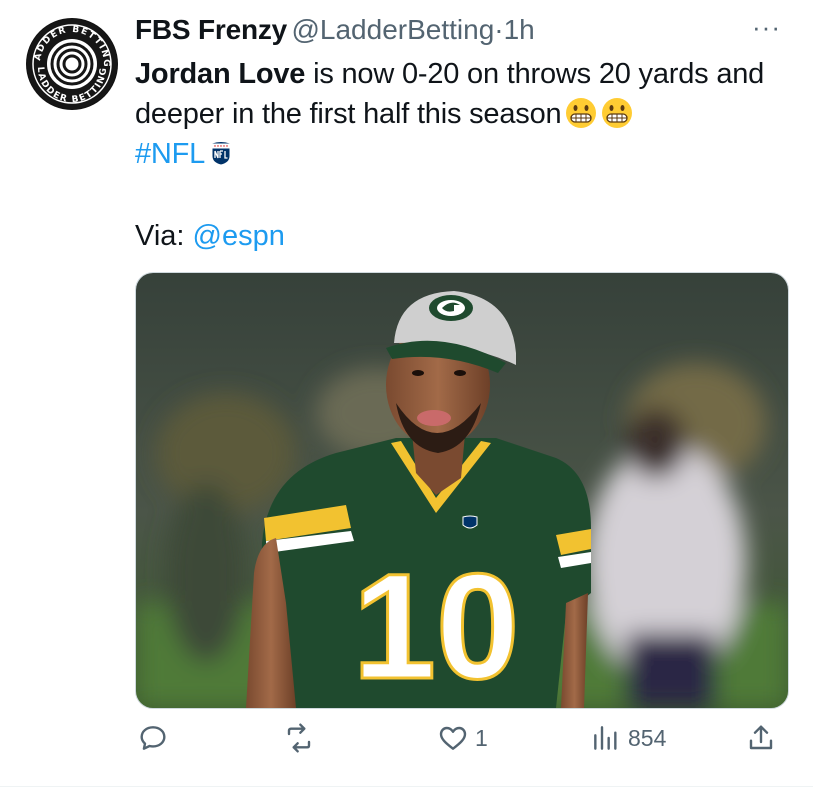 The image size is (813, 800). What do you see at coordinates (211, 29) in the screenshot?
I see `display-name: FBS Frenzy` at bounding box center [211, 29].